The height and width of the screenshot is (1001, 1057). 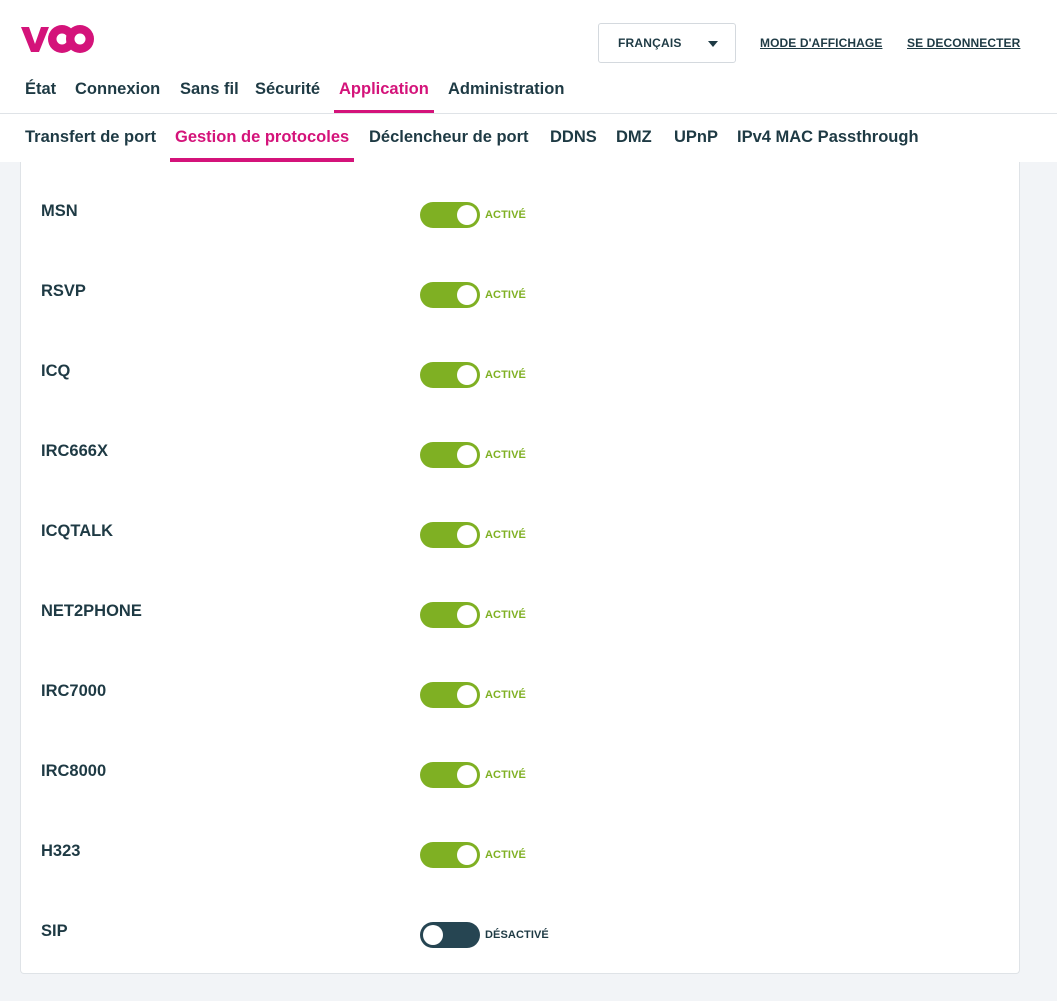 I want to click on language-select-value: FRANÇAIS, so click(x=650, y=43).